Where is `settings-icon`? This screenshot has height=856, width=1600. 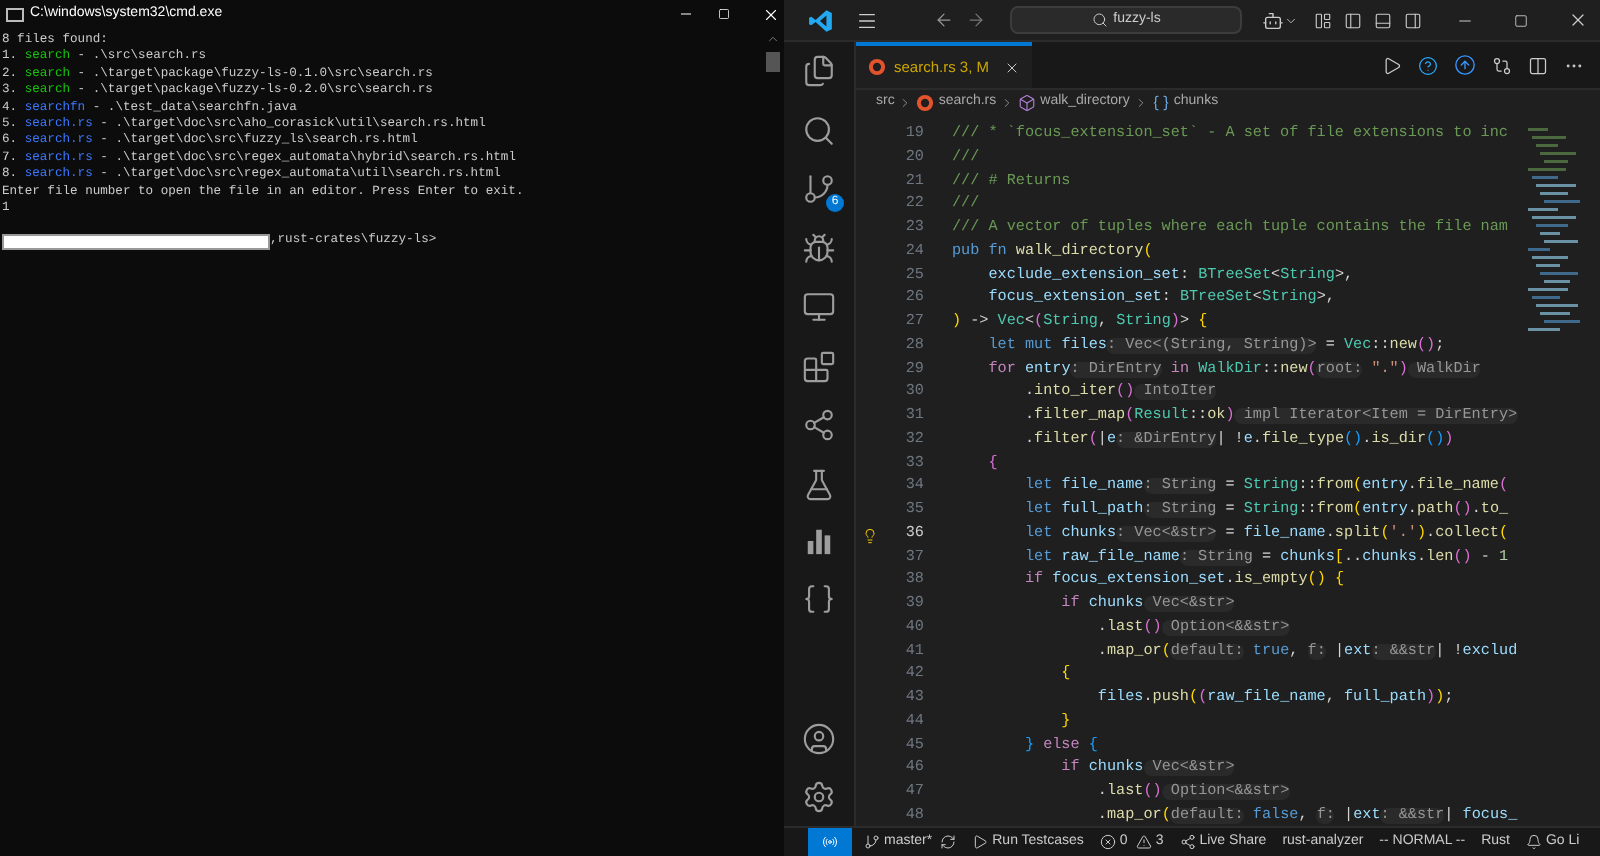 settings-icon is located at coordinates (819, 797).